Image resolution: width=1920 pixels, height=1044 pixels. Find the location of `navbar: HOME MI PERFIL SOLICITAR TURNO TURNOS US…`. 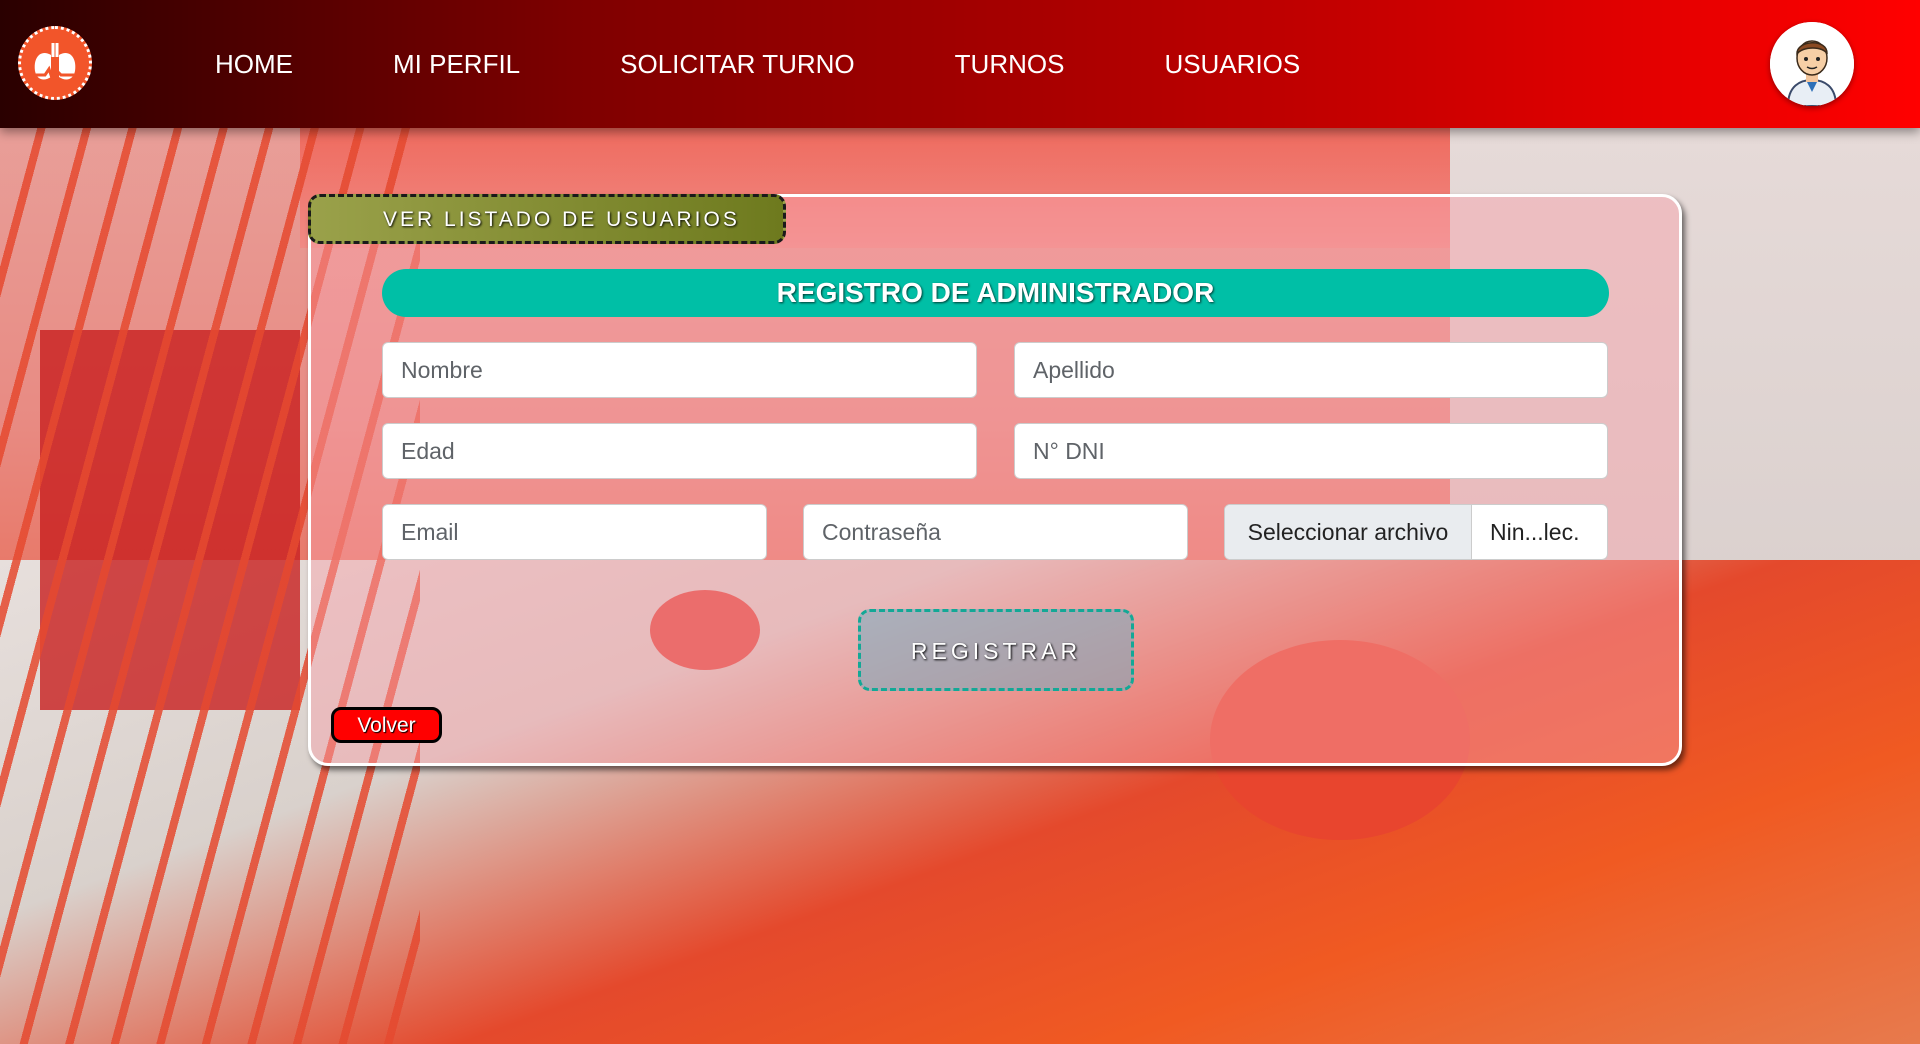

navbar: HOME MI PERFIL SOLICITAR TURNO TURNOS US… is located at coordinates (960, 64).